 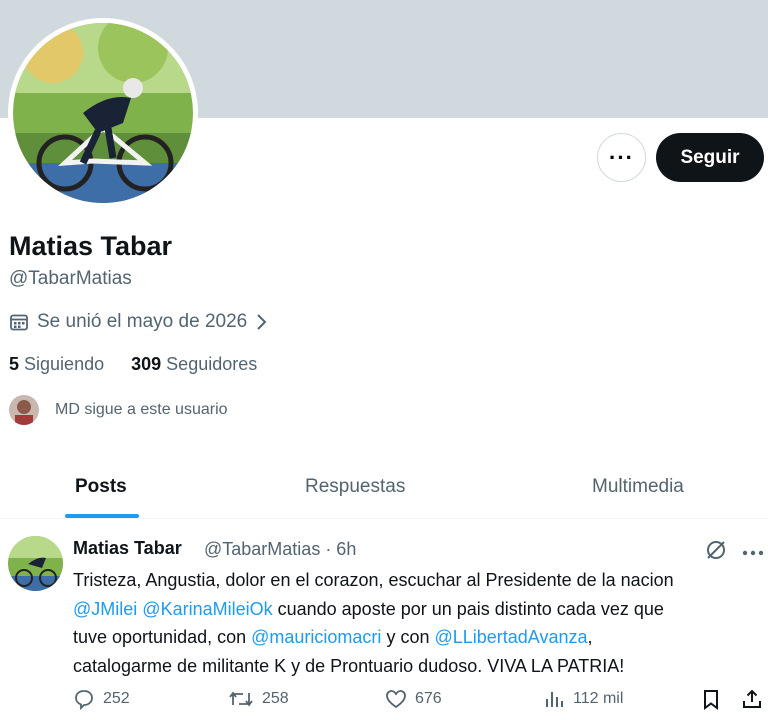 I want to click on mention-link: @KarinaMileiOk, so click(x=207, y=609).